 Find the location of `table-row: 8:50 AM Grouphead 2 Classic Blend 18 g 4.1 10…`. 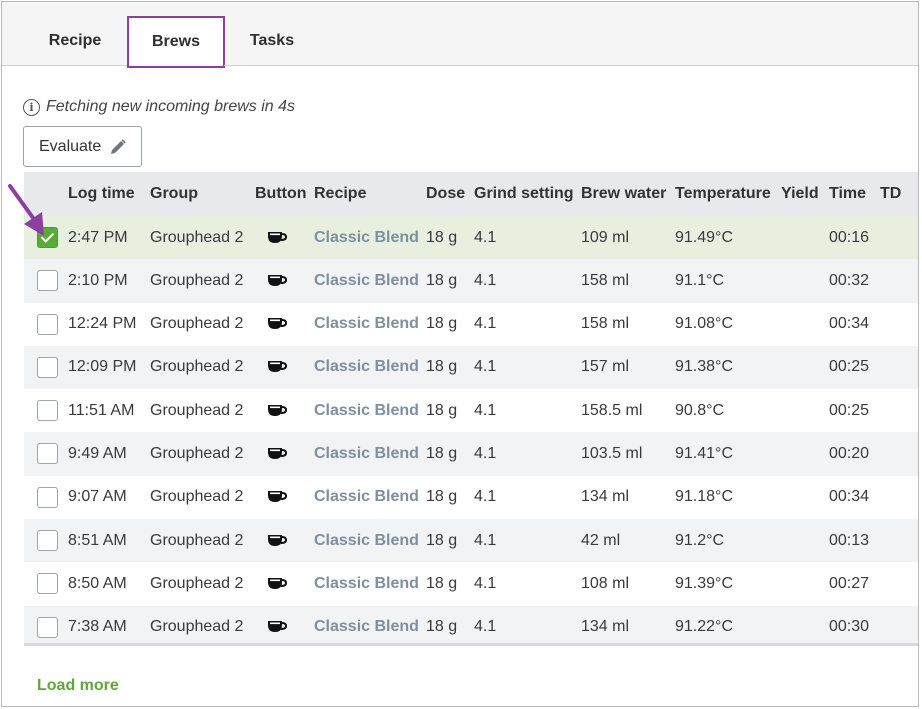

table-row: 8:50 AM Grouphead 2 Classic Blend 18 g 4.1 10… is located at coordinates (471, 583).